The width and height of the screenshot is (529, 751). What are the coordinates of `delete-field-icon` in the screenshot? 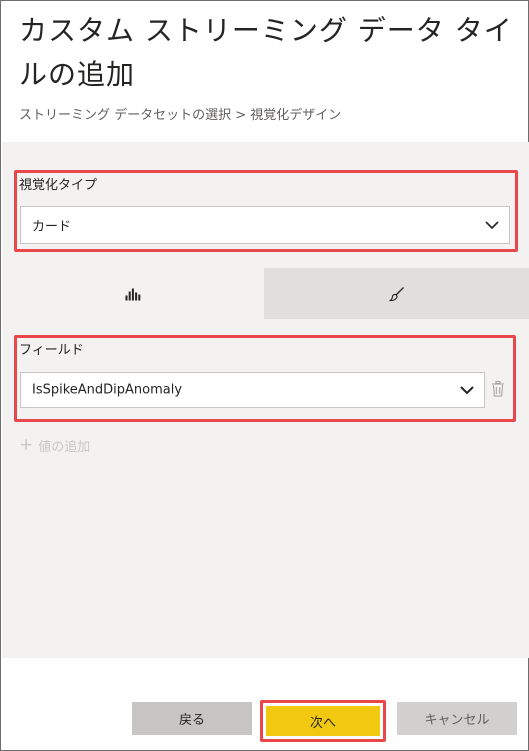 It's located at (498, 389).